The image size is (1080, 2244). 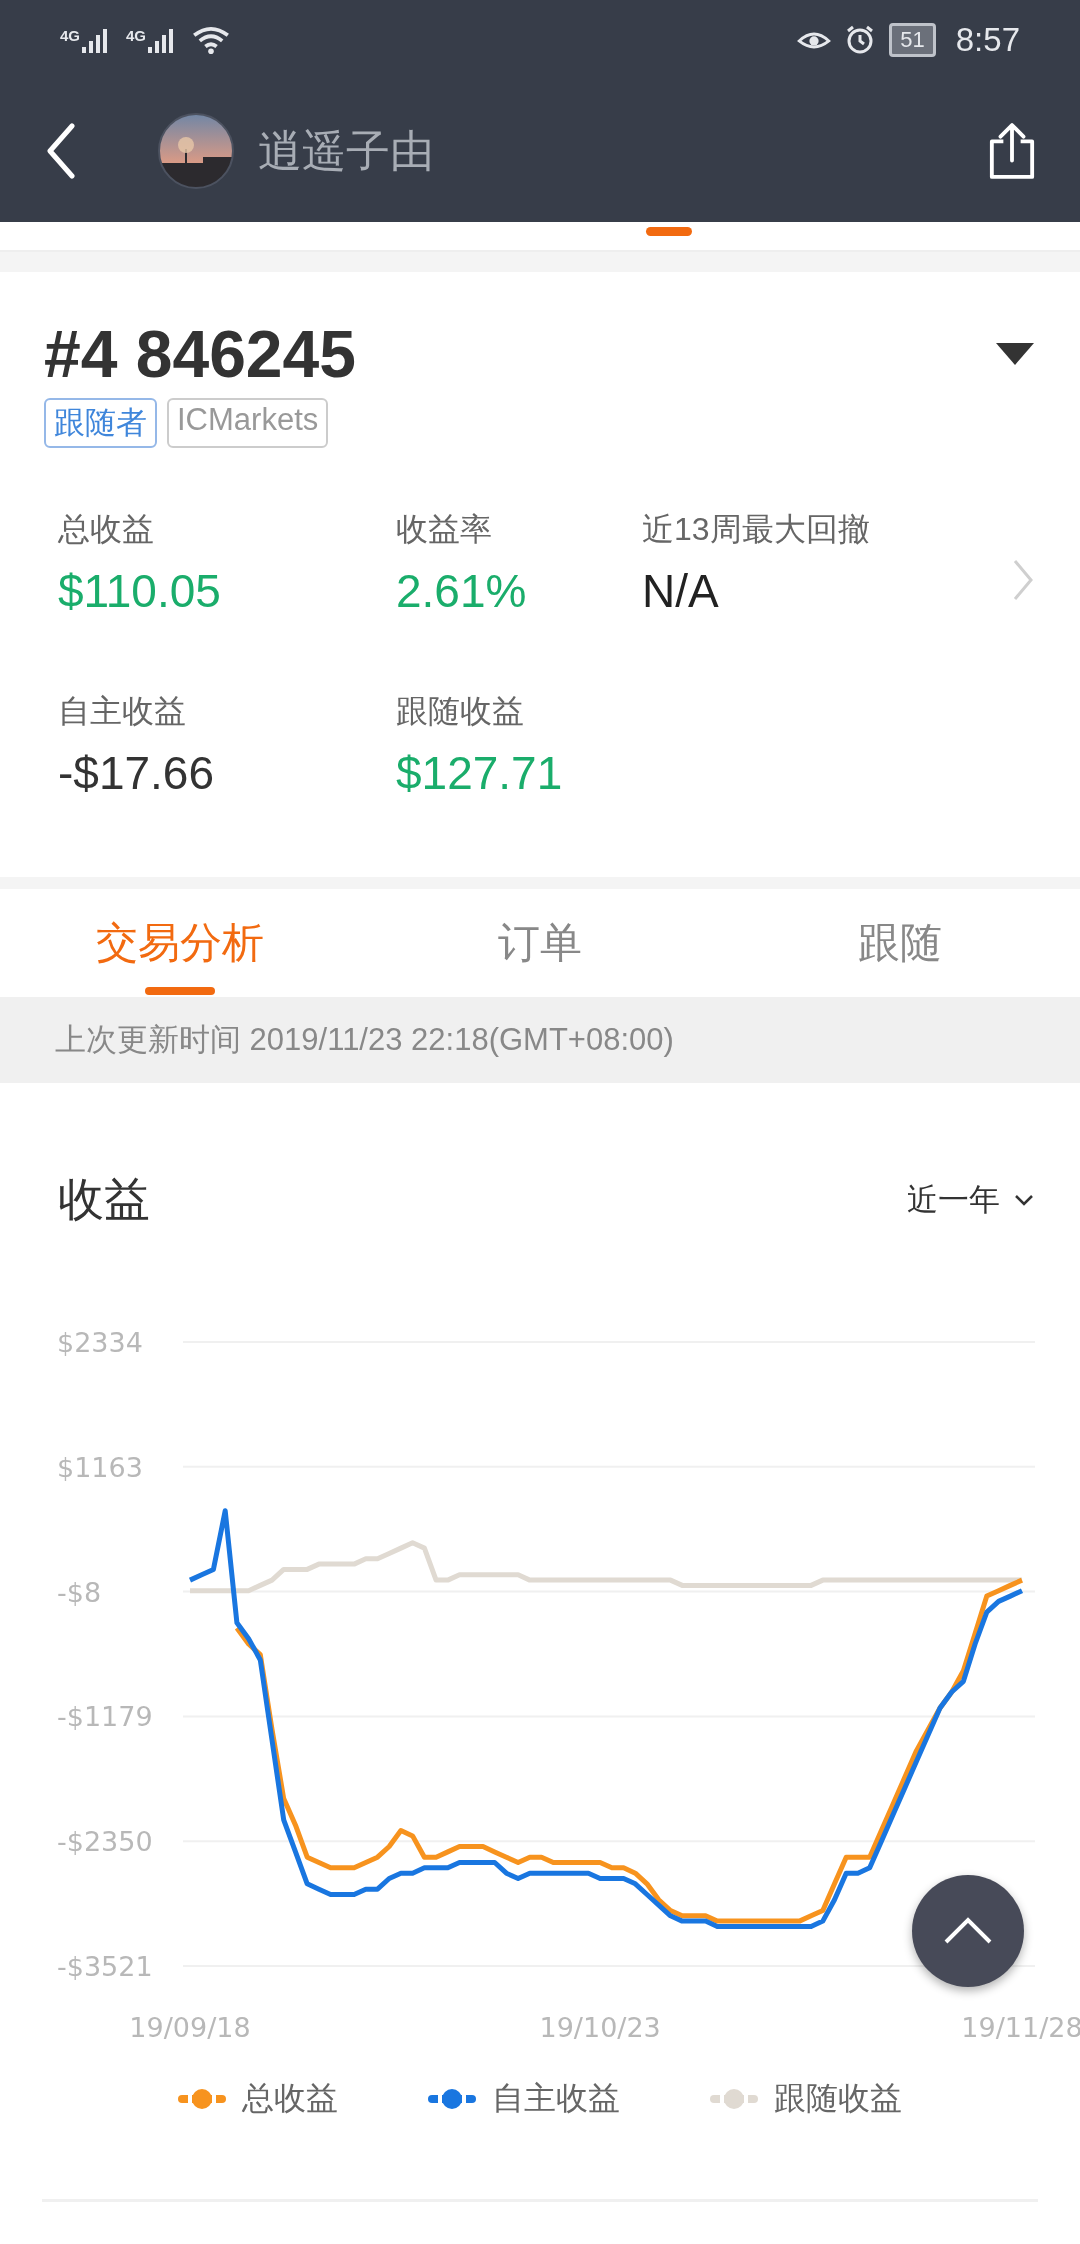 I want to click on y-axis-label: $2334, so click(x=100, y=1342).